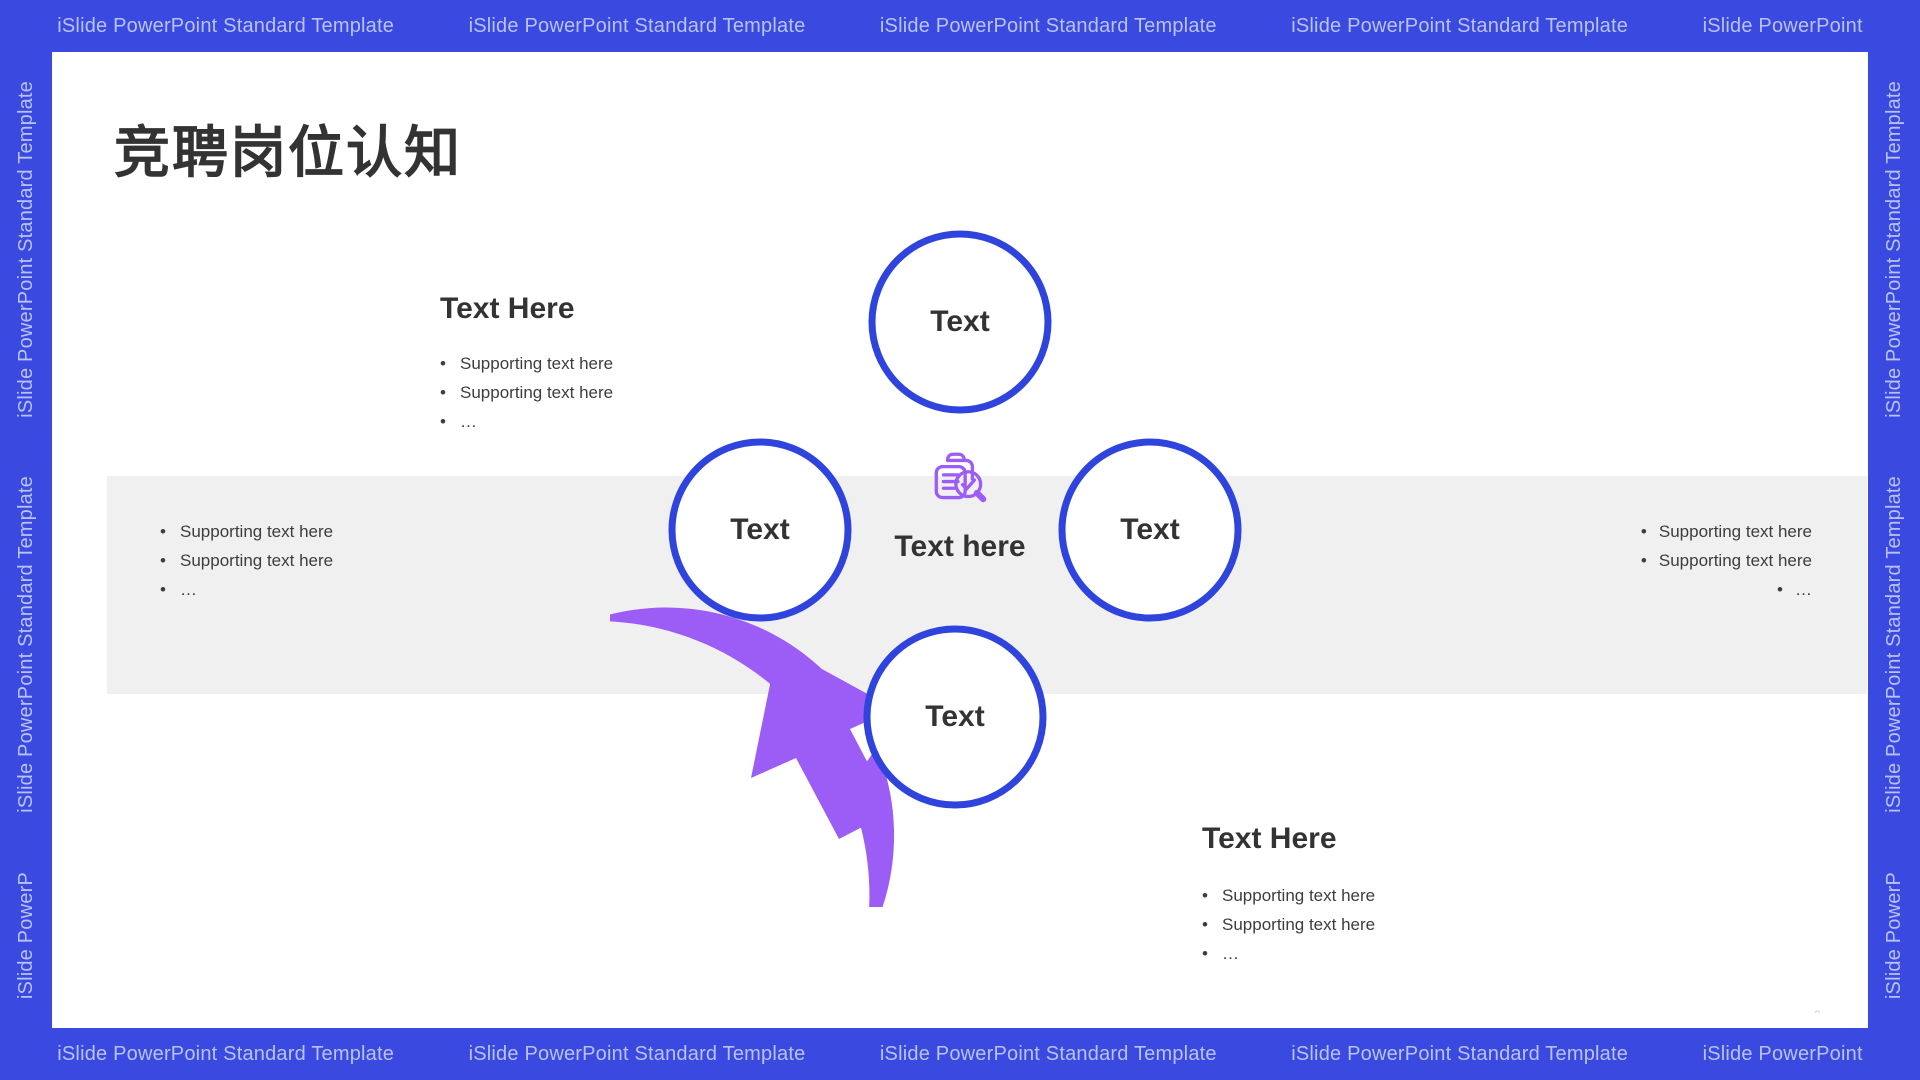  Describe the element at coordinates (960, 321) in the screenshot. I see `node-label-top: Text` at that location.